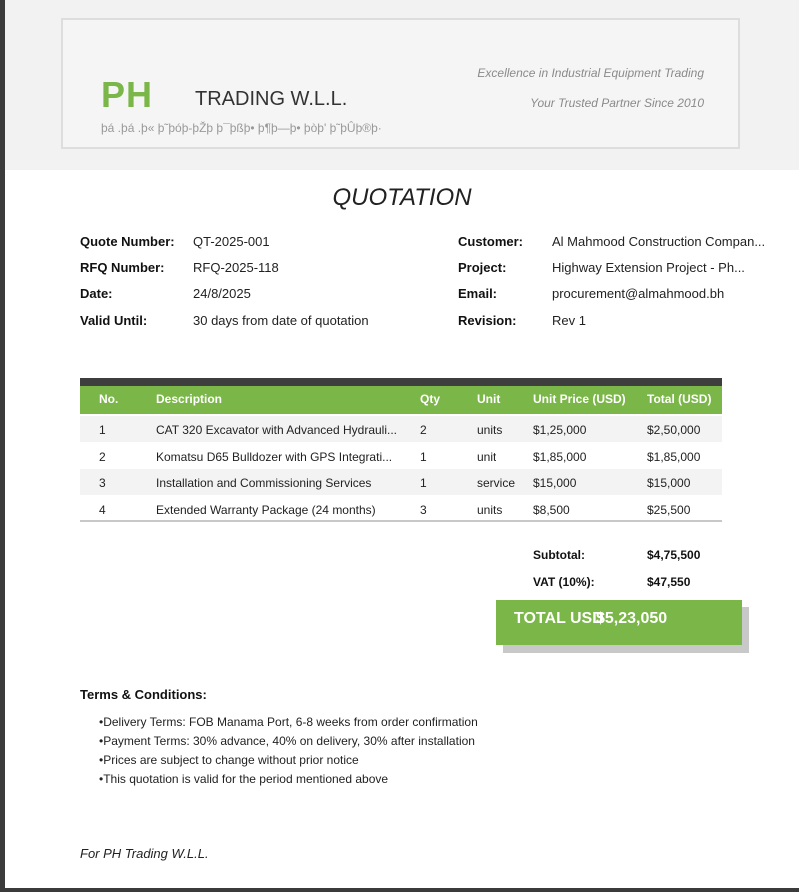  I want to click on subtotal-value: $4,75,500, so click(674, 555).